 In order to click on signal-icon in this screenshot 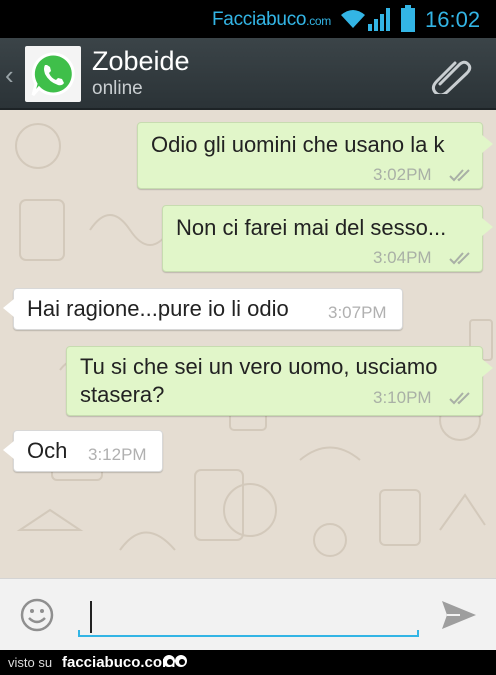, I will do `click(379, 19)`.